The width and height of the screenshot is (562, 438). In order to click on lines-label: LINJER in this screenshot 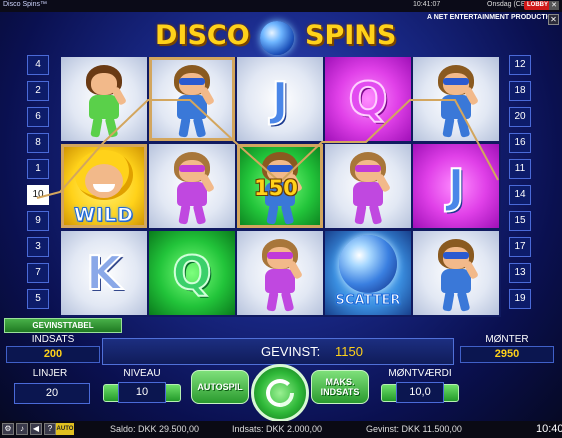, I will do `click(50, 373)`.